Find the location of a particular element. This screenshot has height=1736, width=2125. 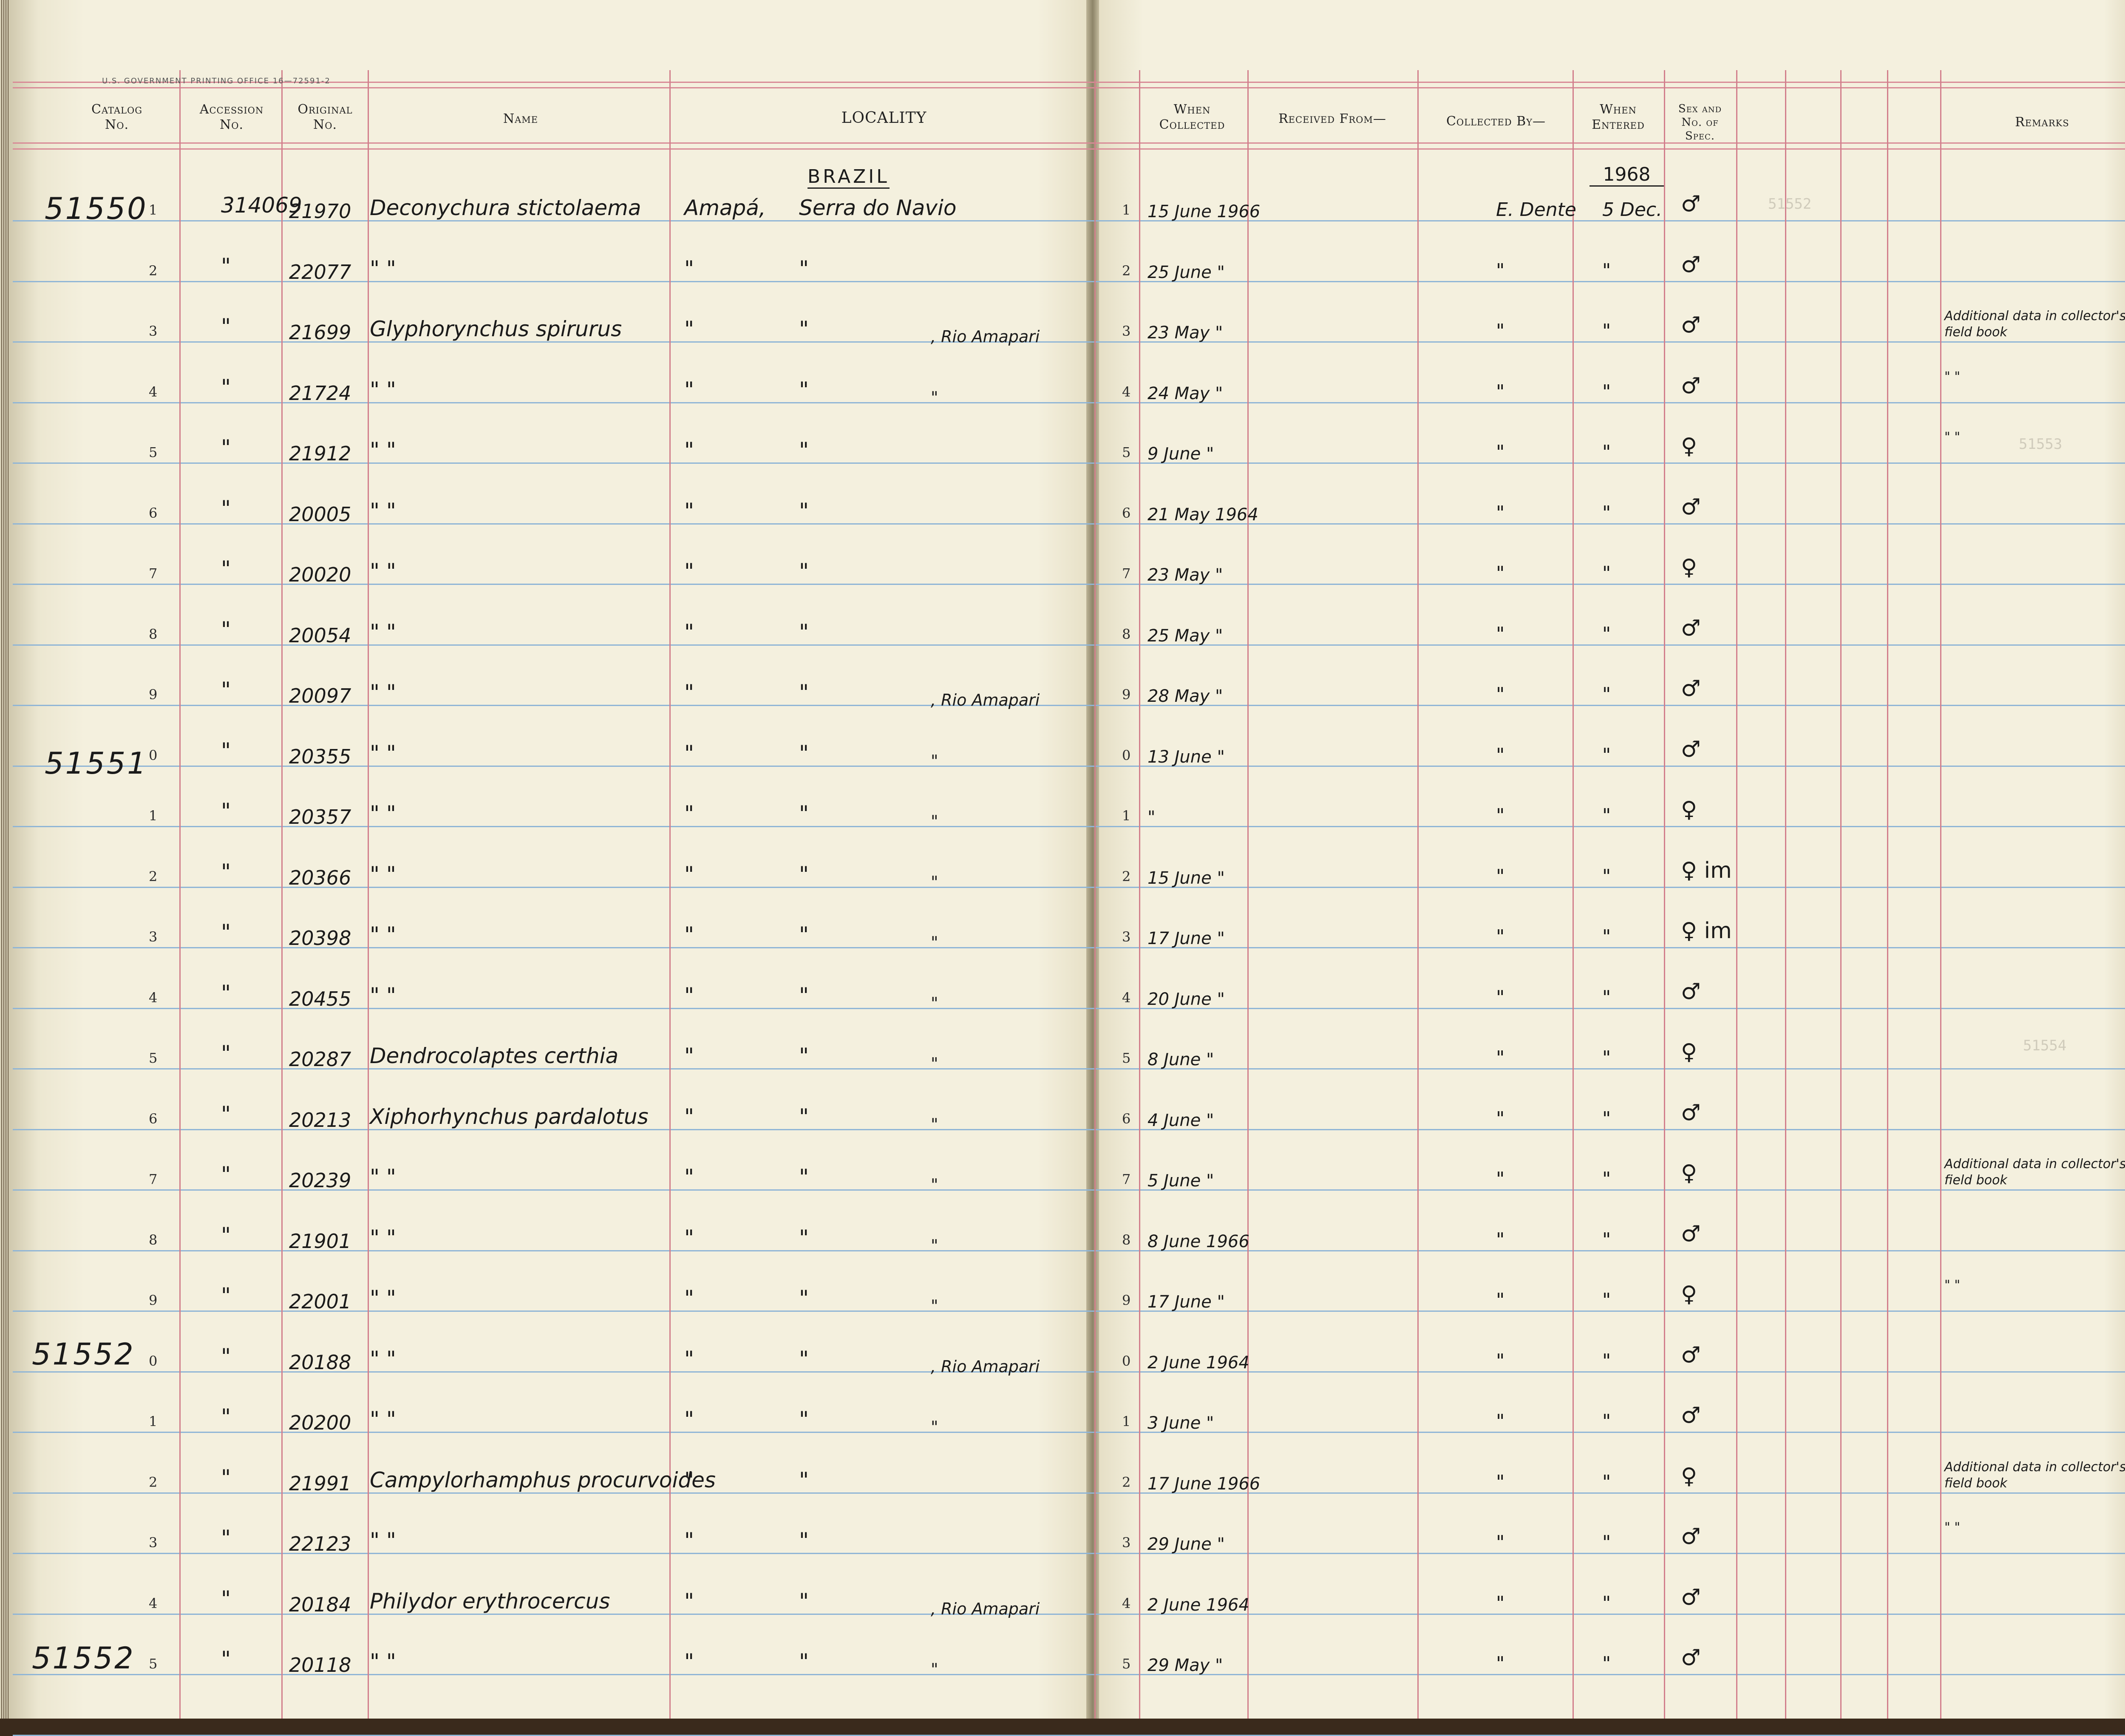

date-collected: 15 June 1966 is located at coordinates (1204, 212).